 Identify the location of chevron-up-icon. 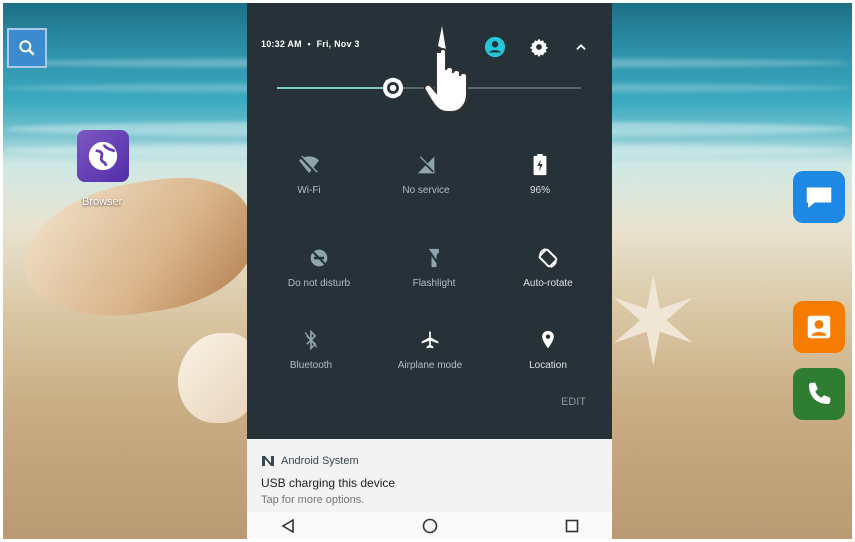
(581, 47).